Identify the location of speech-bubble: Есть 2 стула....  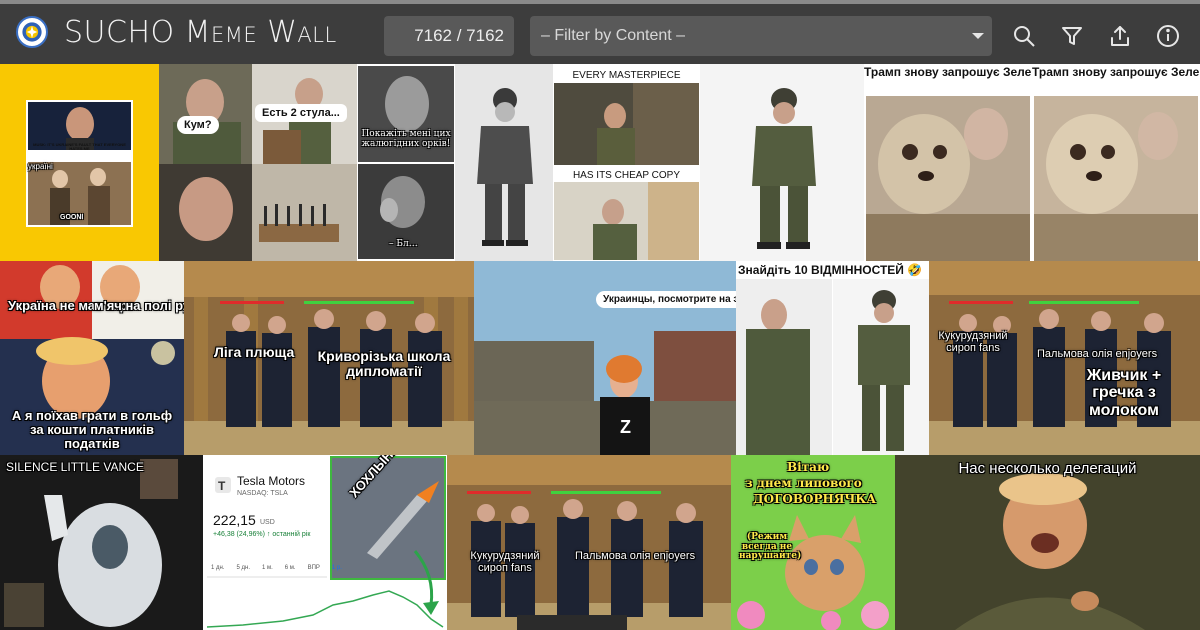
(301, 113).